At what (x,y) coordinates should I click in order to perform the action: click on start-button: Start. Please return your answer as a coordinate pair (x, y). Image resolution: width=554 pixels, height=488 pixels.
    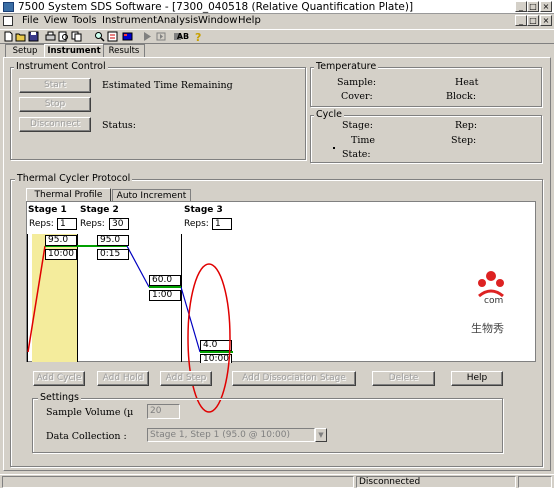
    Looking at the image, I should click on (55, 85).